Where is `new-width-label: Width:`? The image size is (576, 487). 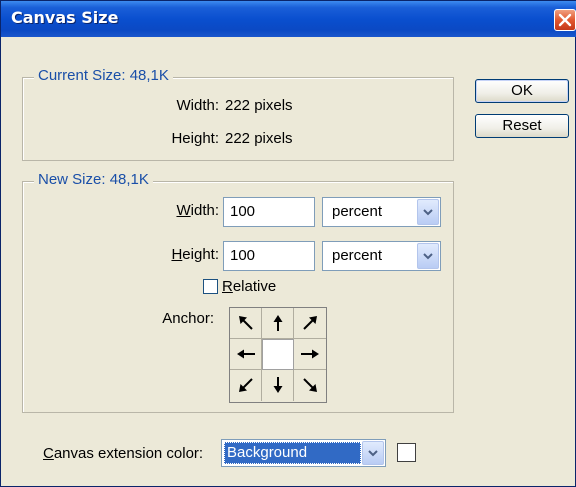
new-width-label: Width: is located at coordinates (185, 210).